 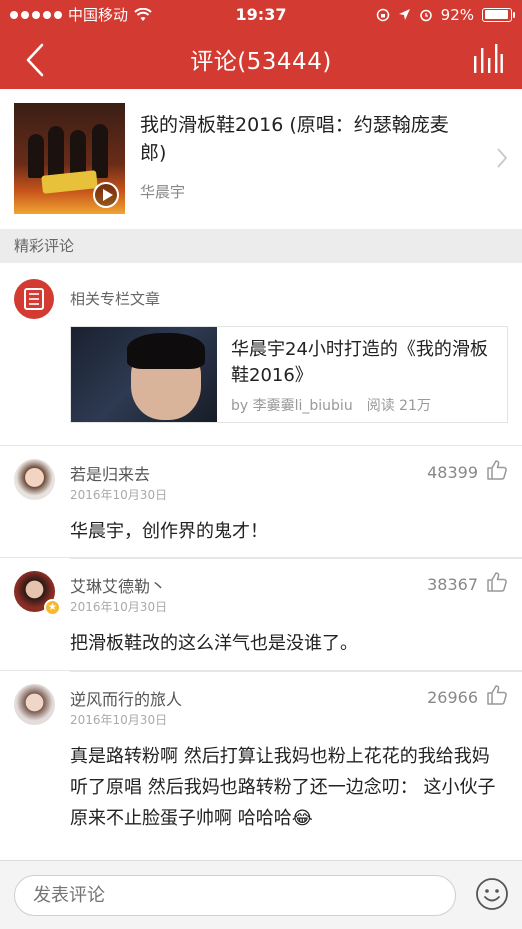 I want to click on article-reads: 阅读 21万, so click(x=398, y=406).